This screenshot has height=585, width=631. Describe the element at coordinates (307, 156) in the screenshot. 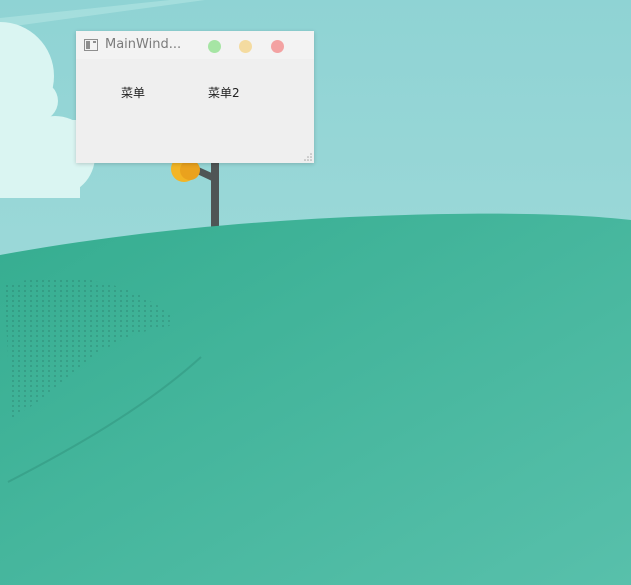

I see `resize-grip-icon` at that location.